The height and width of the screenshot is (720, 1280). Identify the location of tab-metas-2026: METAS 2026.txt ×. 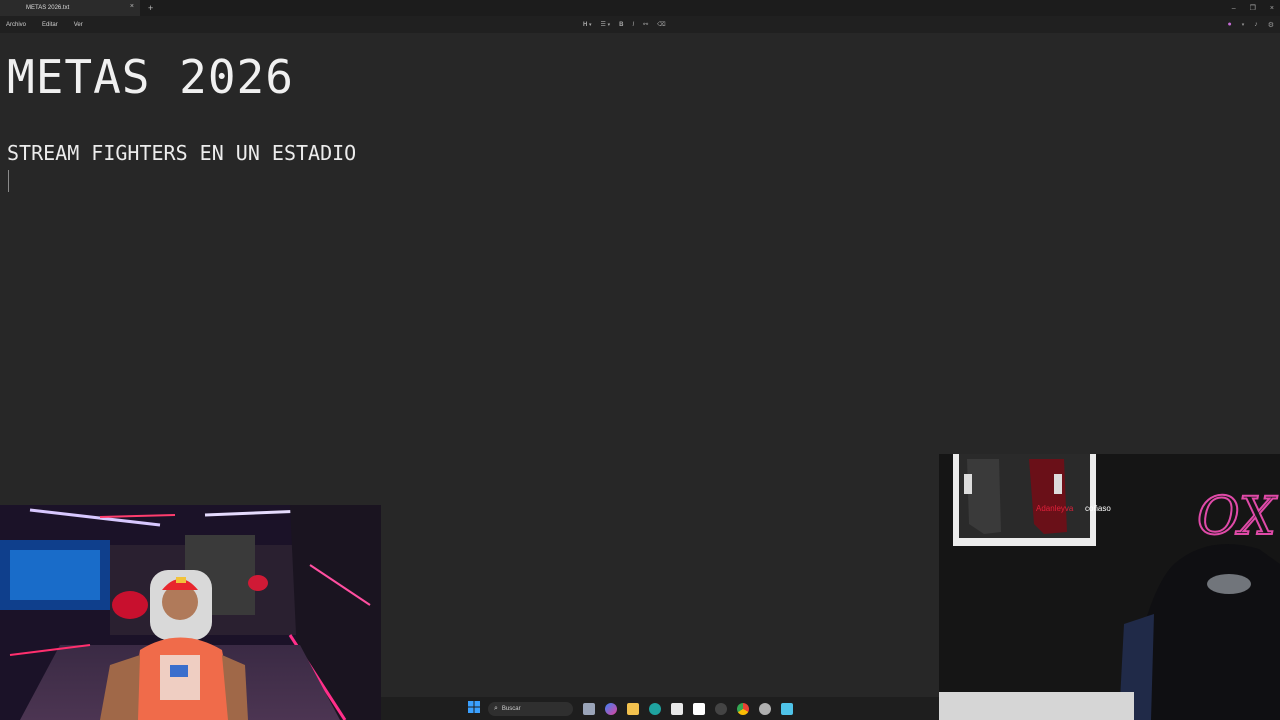
(70, 8).